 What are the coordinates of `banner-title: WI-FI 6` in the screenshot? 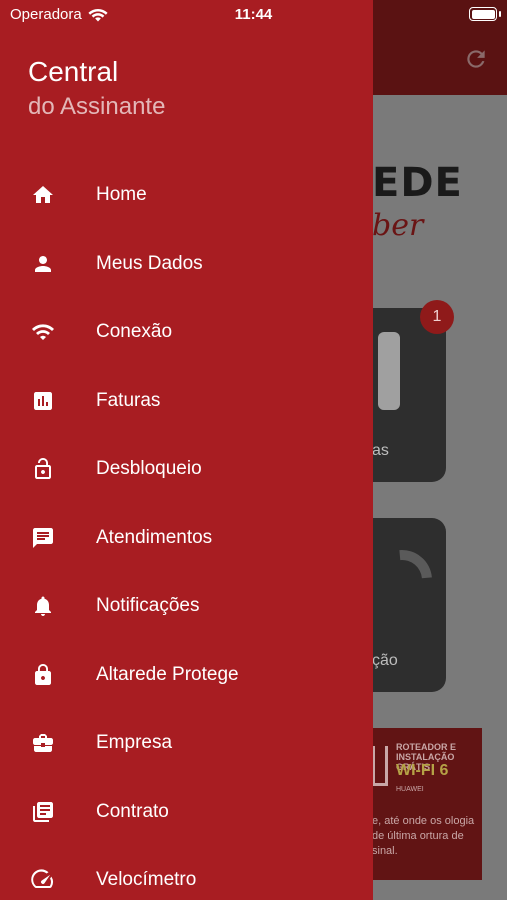 It's located at (422, 770).